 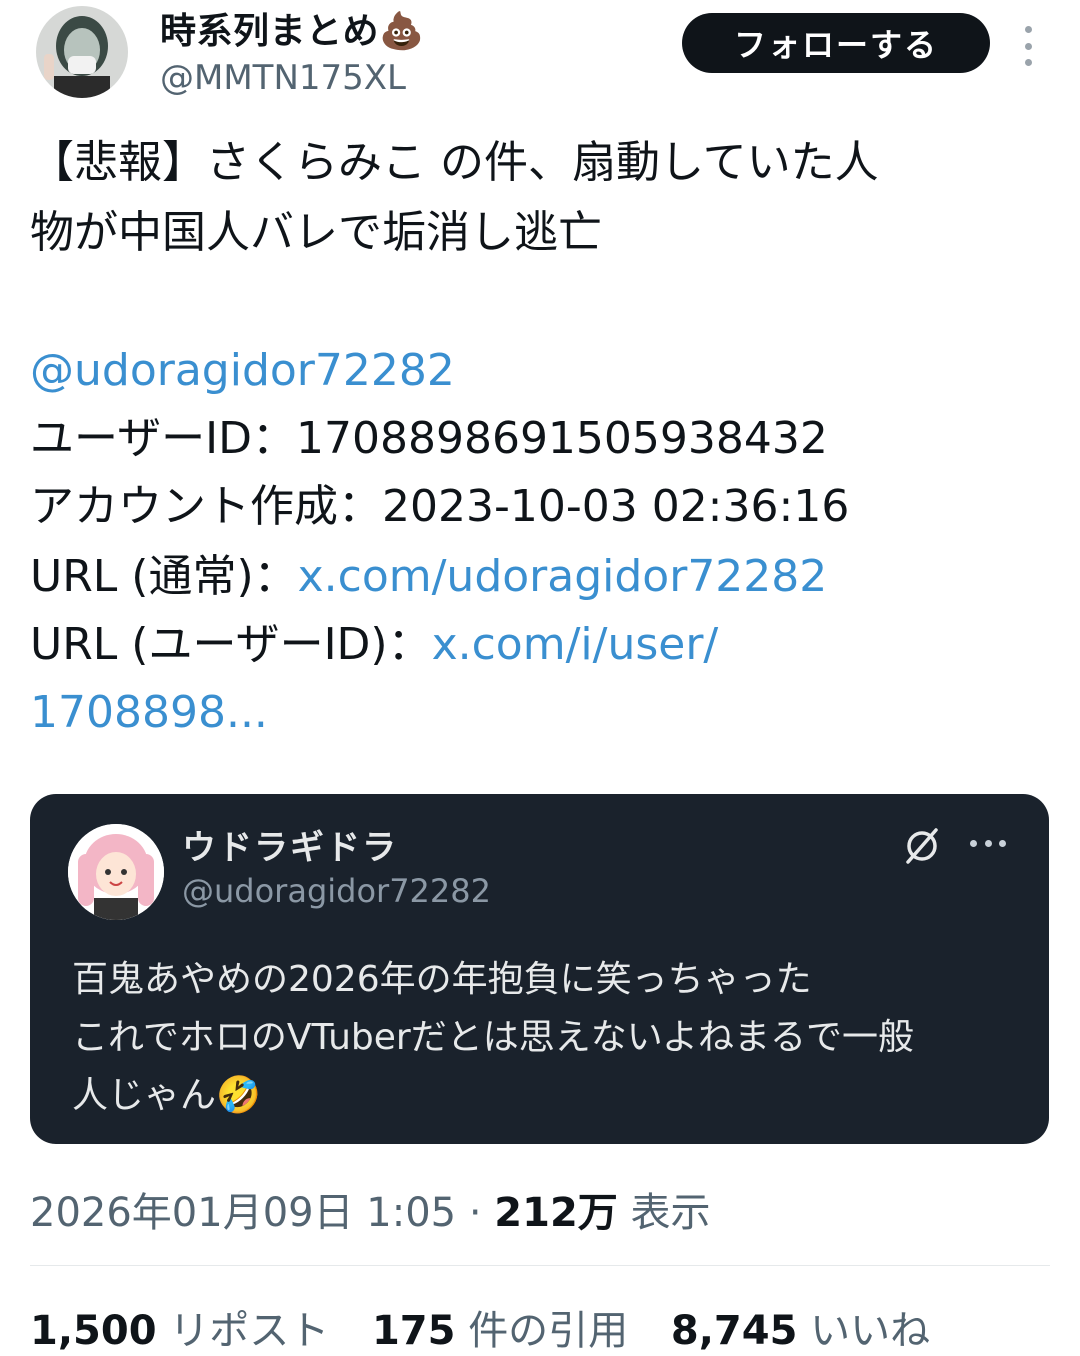 I want to click on quoted-display-name: ウドラギドラ, so click(x=290, y=844).